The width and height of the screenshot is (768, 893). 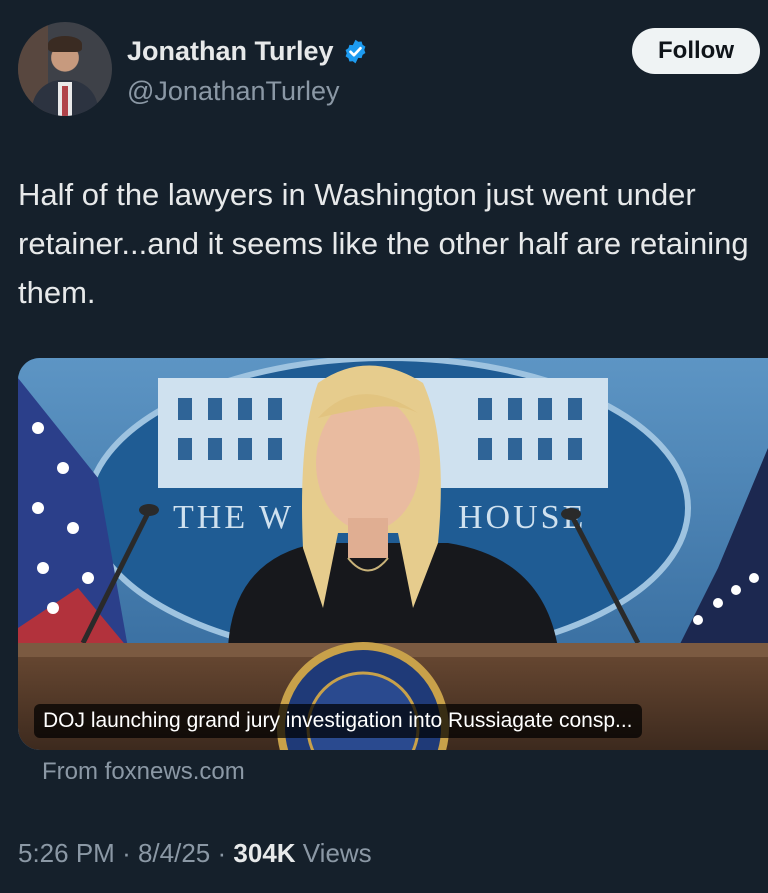 I want to click on avatar, so click(x=65, y=69).